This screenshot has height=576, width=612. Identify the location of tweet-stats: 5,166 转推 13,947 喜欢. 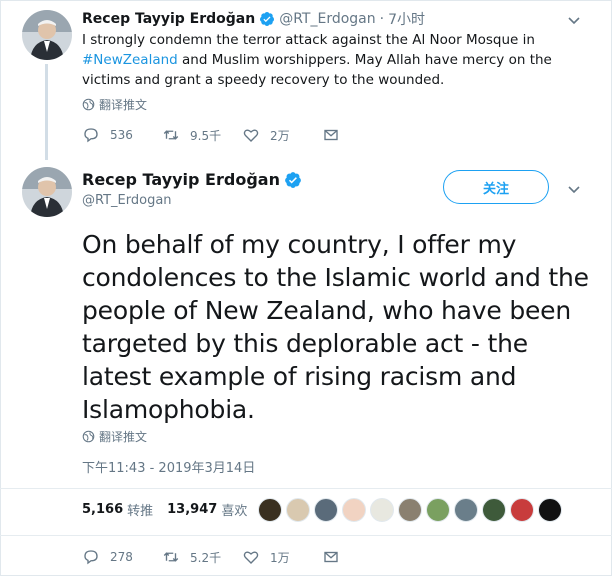
(171, 509).